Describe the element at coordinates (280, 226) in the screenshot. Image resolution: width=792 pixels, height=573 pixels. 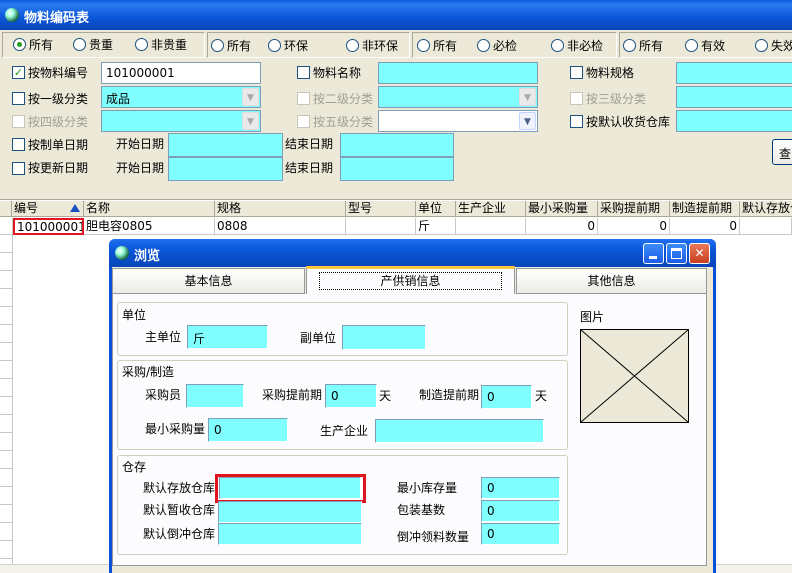
I see `cell-spec: 0808` at that location.